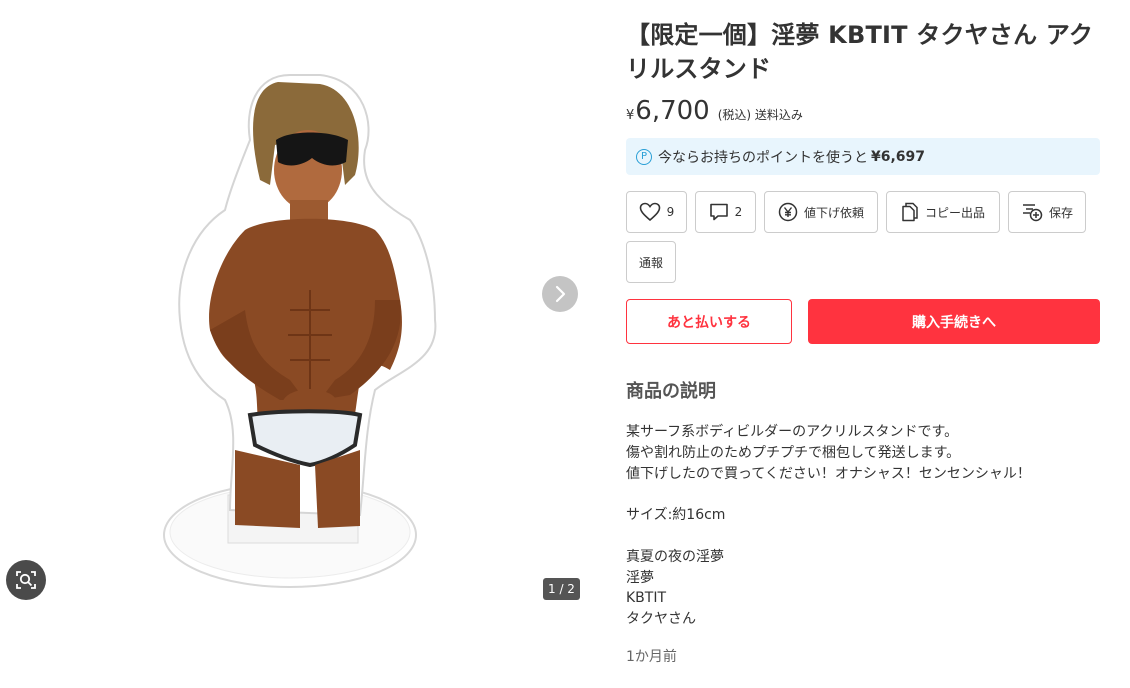 This screenshot has height=688, width=1130. Describe the element at coordinates (630, 115) in the screenshot. I see `currency-symbol: ¥` at that location.